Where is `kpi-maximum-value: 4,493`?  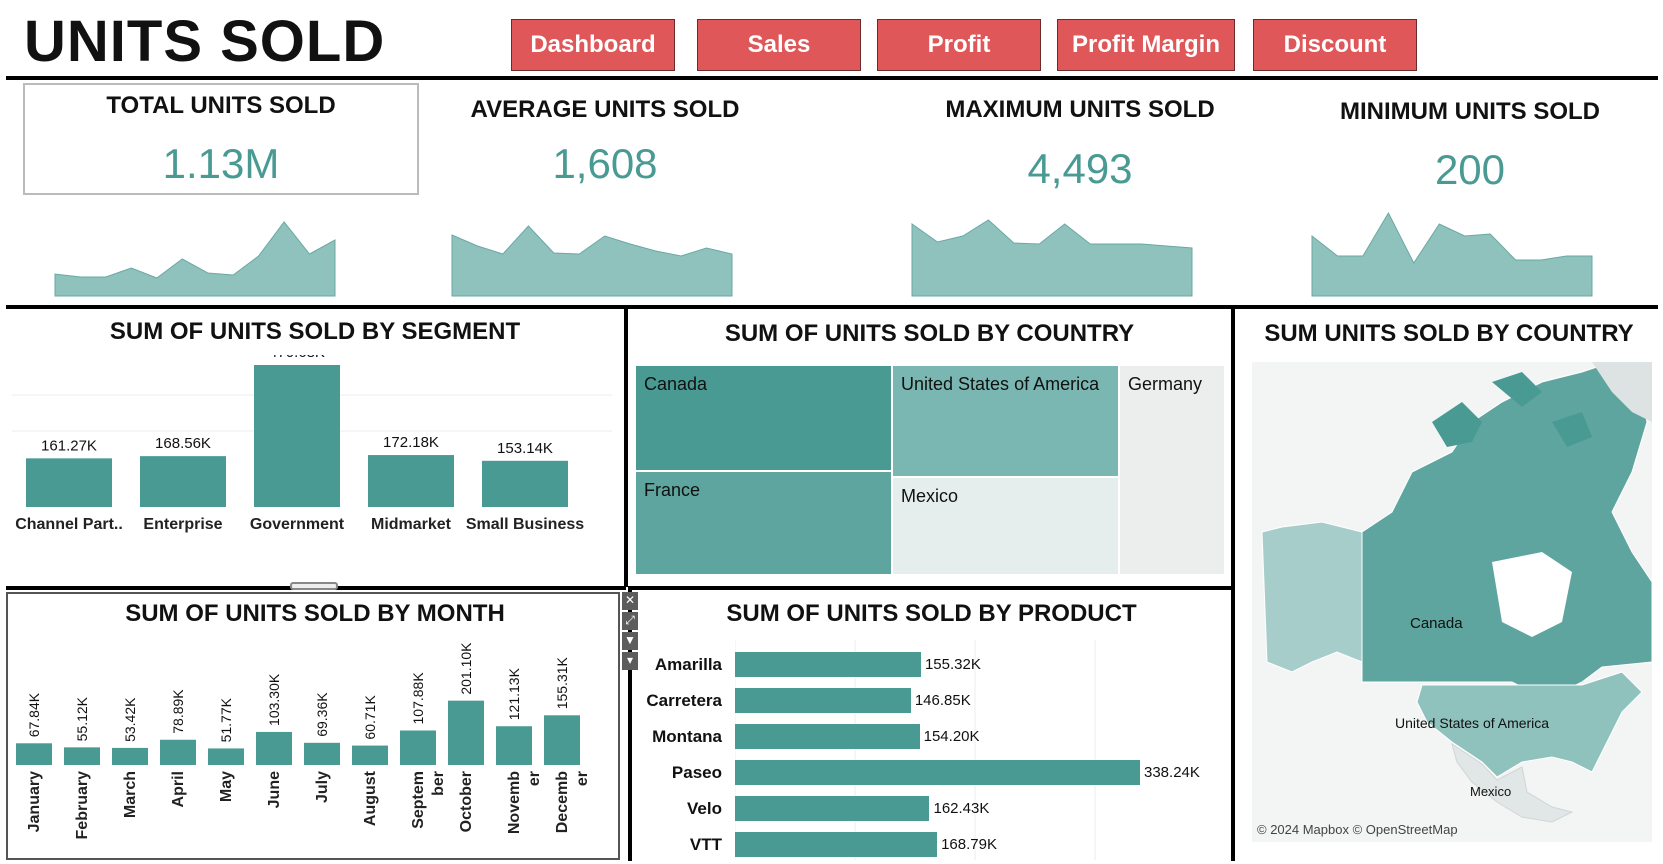 kpi-maximum-value: 4,493 is located at coordinates (1080, 168).